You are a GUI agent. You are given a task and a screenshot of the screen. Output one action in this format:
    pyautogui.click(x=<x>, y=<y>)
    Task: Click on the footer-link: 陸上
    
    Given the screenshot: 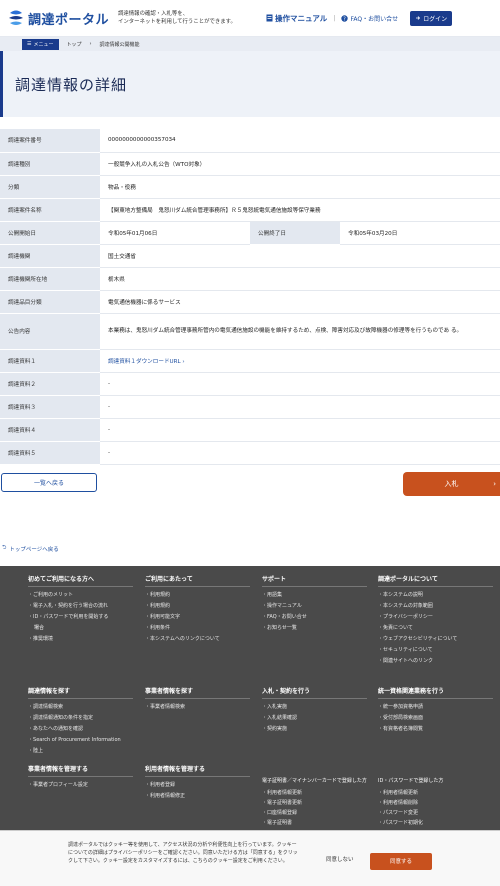 What is the action you would take?
    pyautogui.click(x=80, y=751)
    